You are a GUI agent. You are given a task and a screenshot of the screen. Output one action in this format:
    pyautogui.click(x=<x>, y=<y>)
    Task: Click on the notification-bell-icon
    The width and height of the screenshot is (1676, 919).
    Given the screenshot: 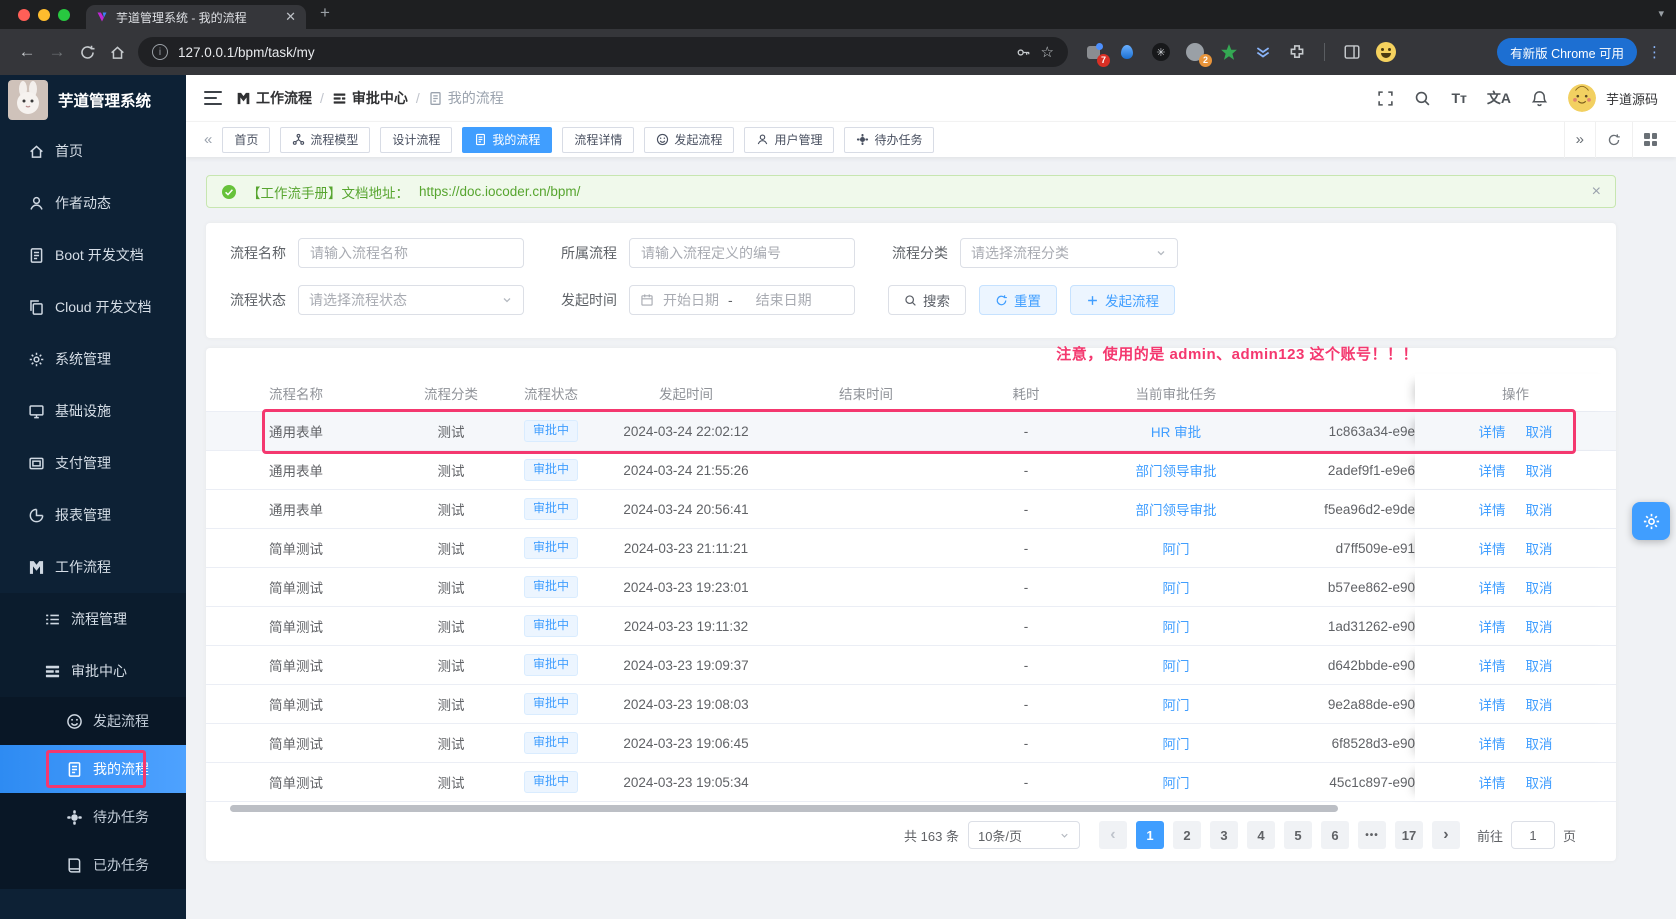 What is the action you would take?
    pyautogui.click(x=1539, y=98)
    